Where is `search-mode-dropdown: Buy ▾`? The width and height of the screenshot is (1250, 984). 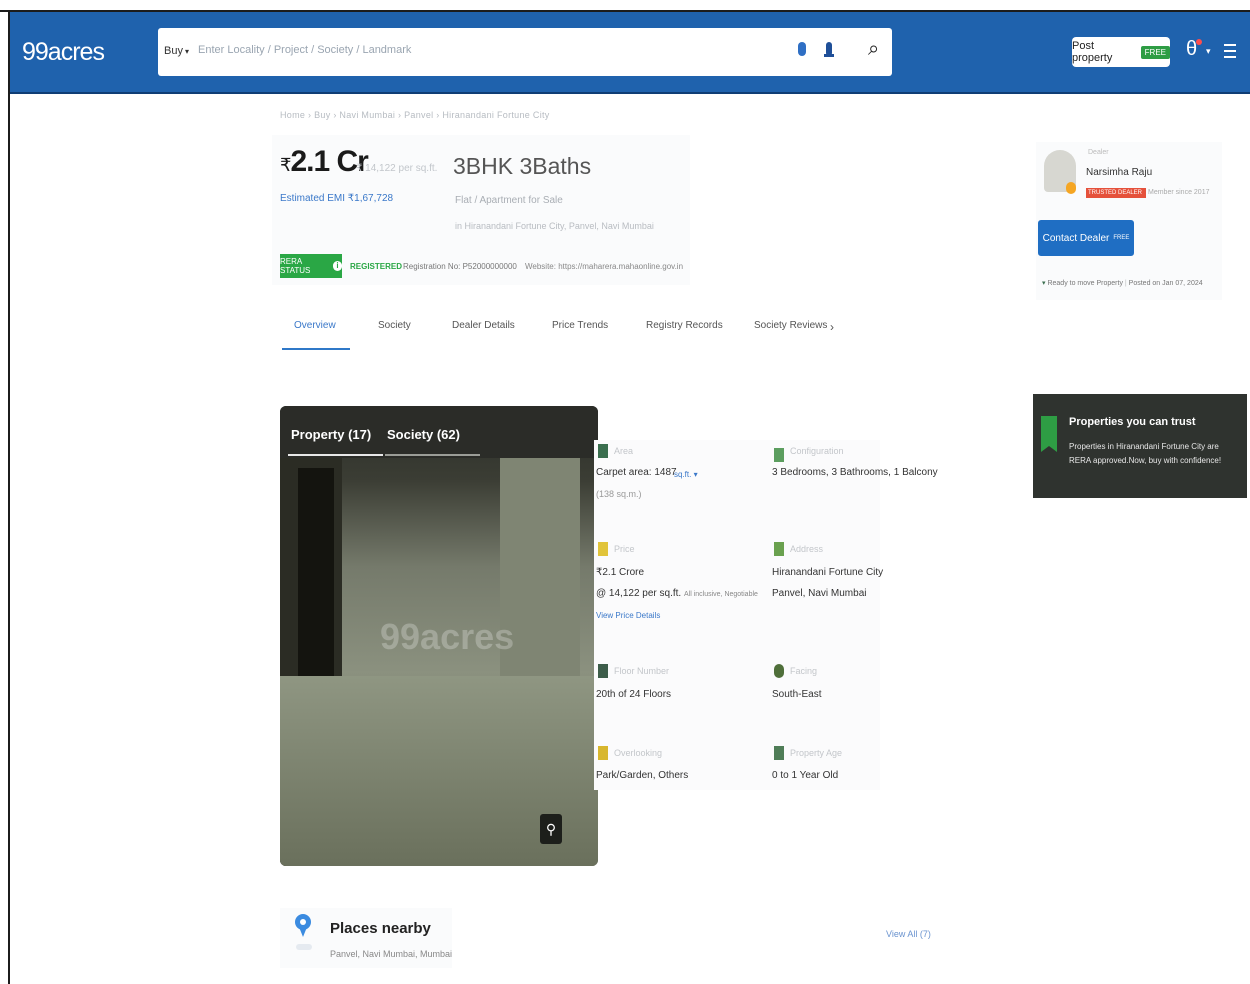 search-mode-dropdown: Buy ▾ is located at coordinates (176, 51).